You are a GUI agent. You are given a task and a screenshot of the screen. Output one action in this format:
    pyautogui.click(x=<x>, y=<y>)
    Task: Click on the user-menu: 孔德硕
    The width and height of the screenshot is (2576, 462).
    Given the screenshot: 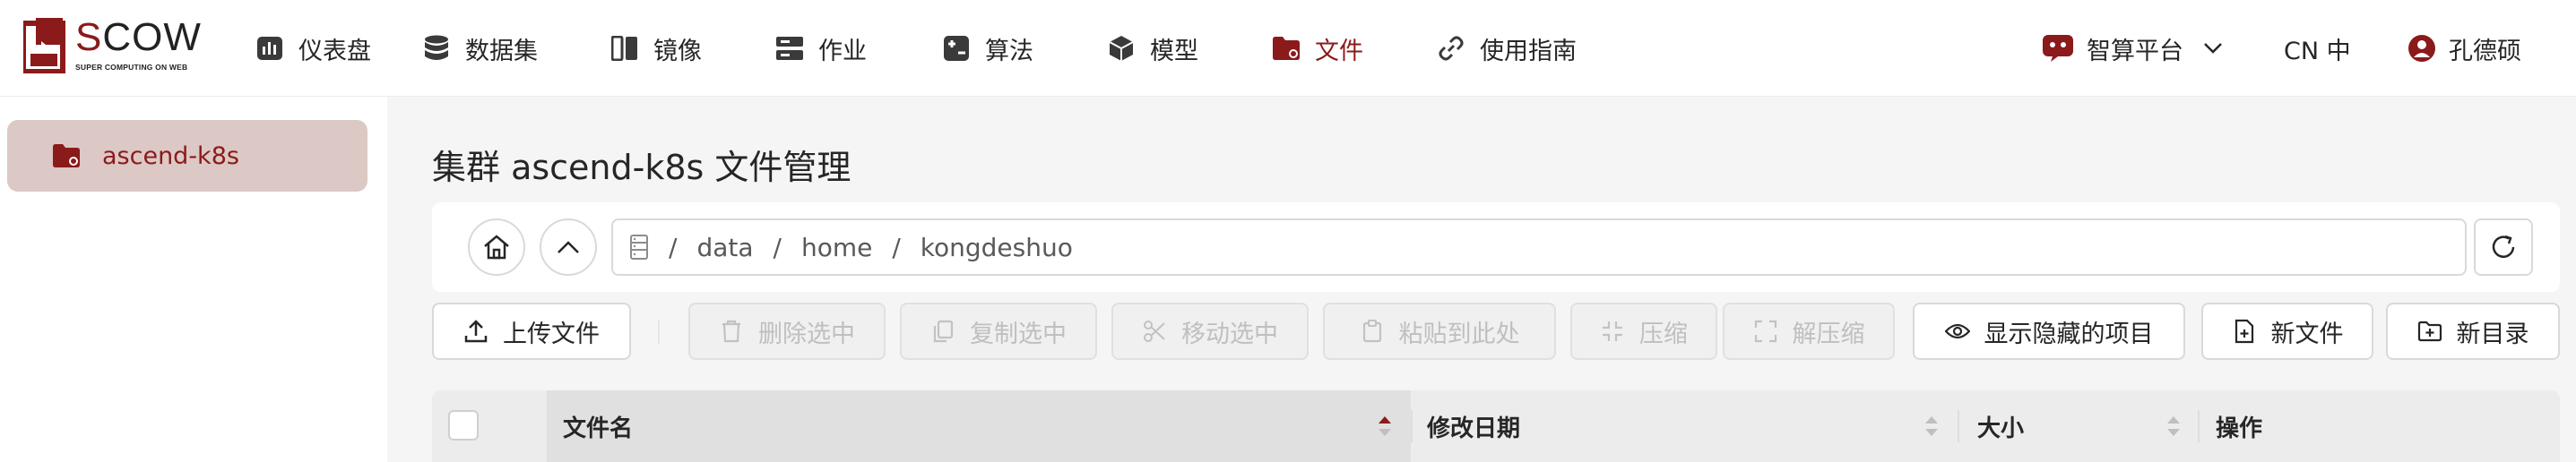 What is the action you would take?
    pyautogui.click(x=2464, y=48)
    